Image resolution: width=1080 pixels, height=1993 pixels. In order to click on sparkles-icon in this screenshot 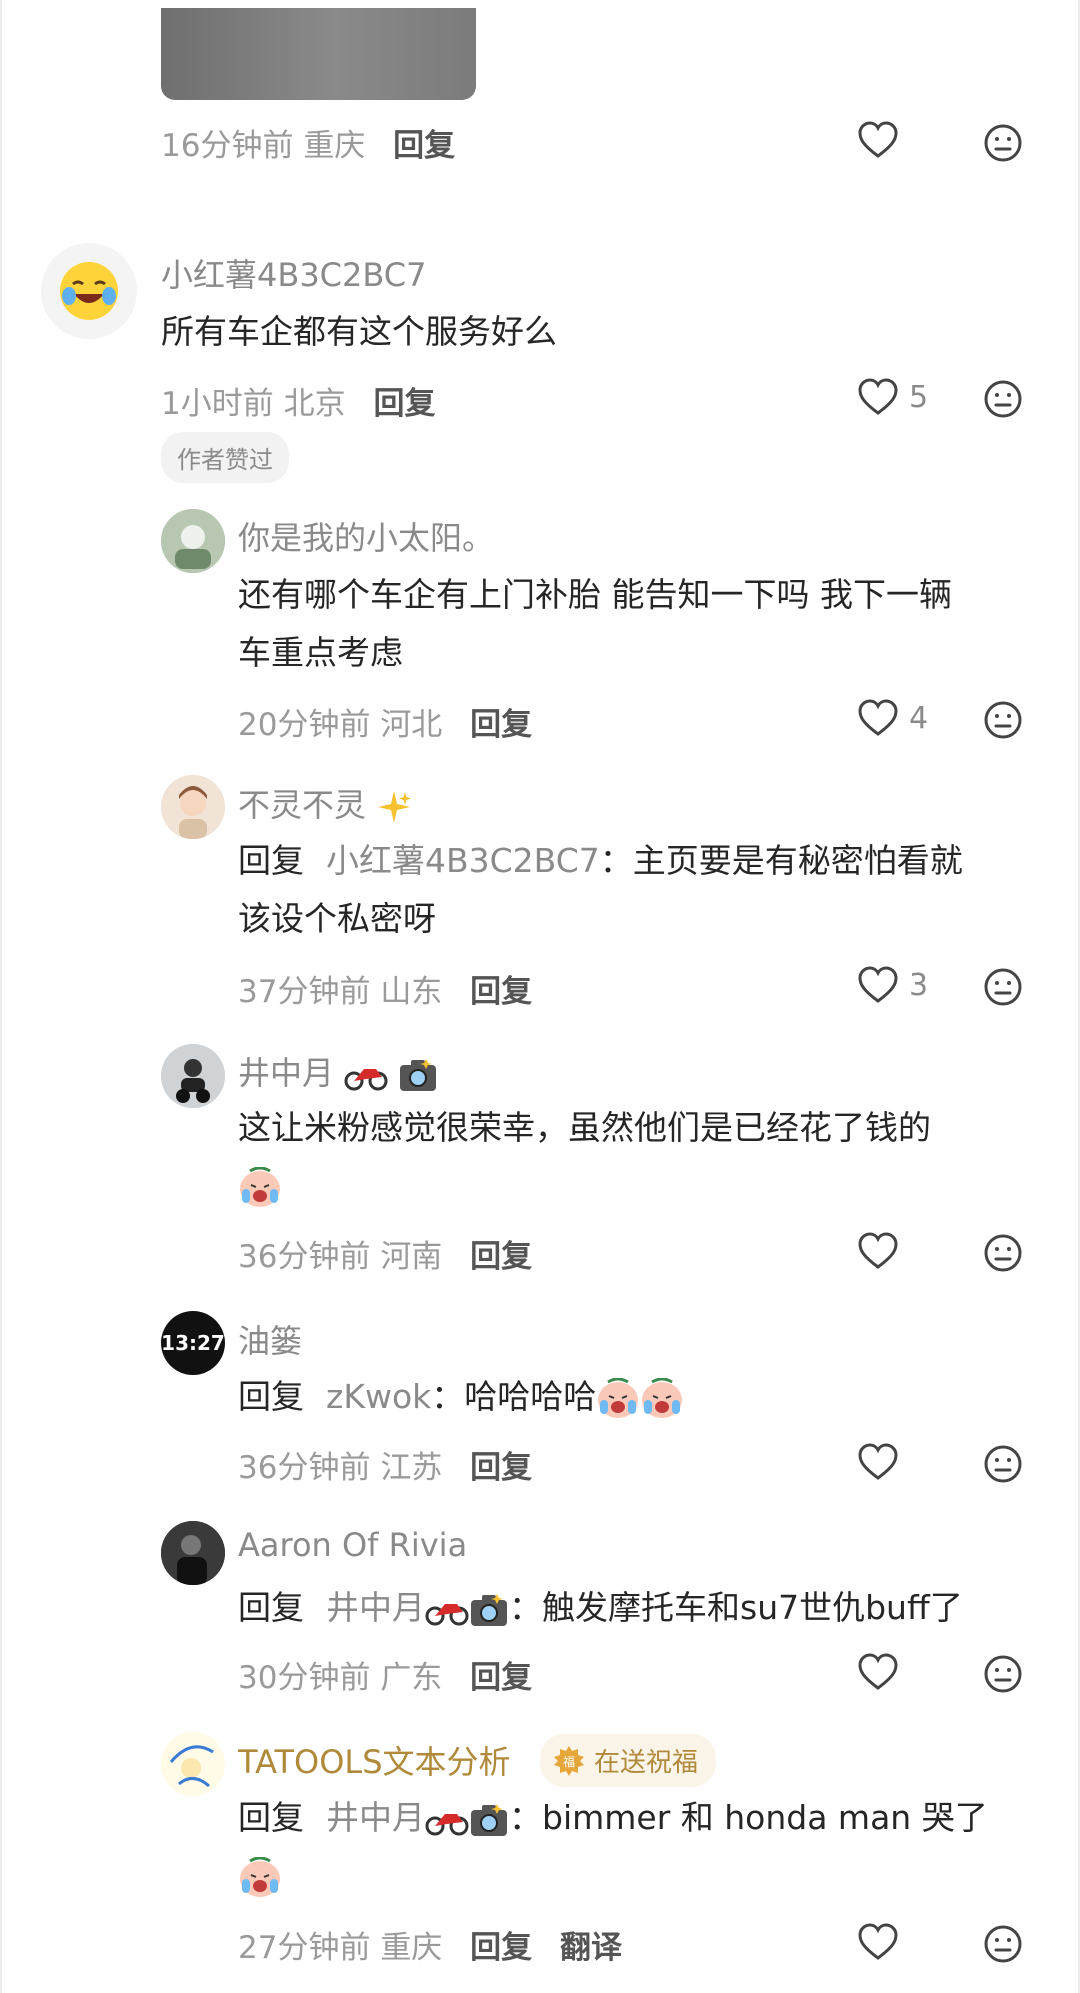, I will do `click(395, 807)`.